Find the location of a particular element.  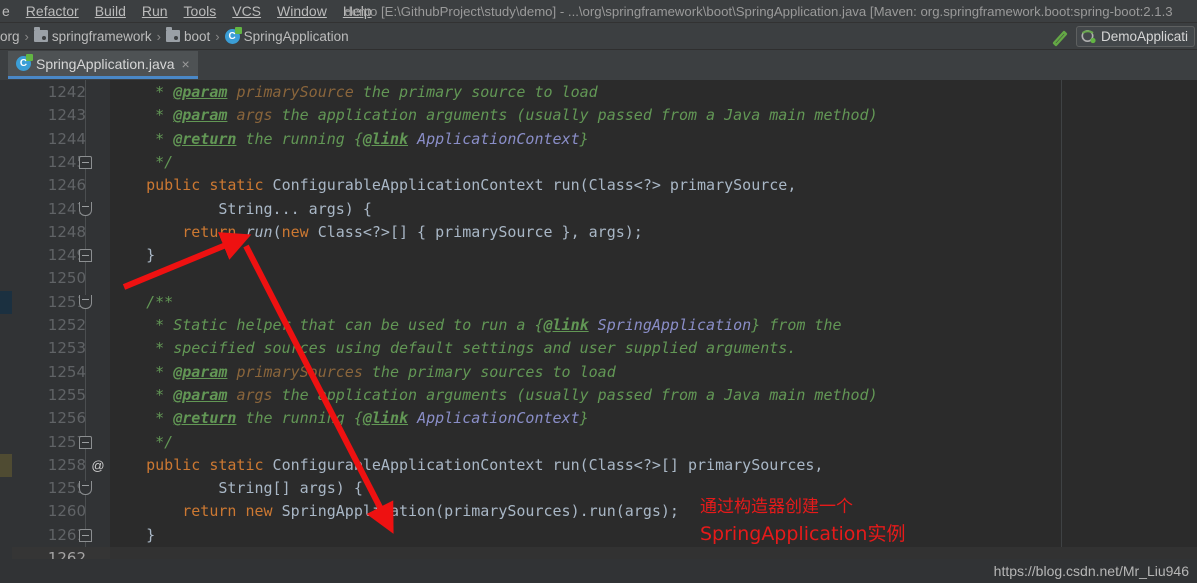

code-token: ApplicationContext is located at coordinates (498, 418).